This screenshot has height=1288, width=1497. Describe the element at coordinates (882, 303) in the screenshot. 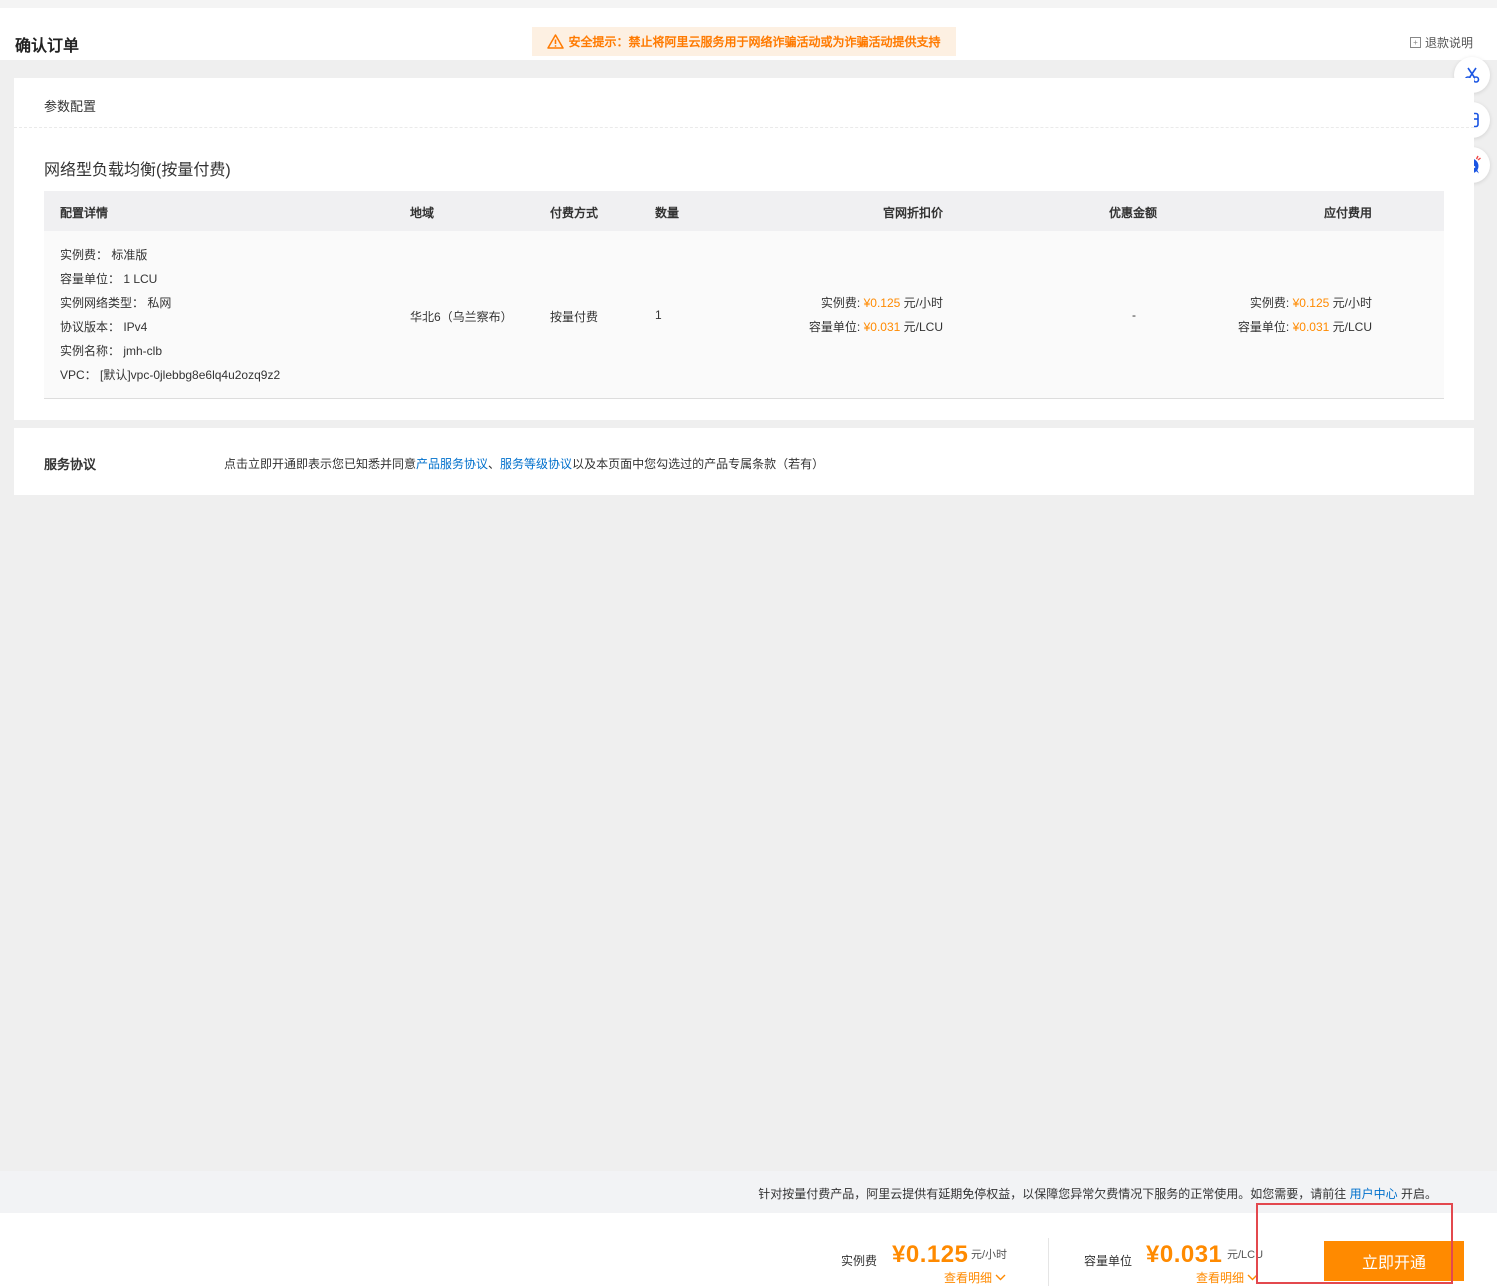

I see `list-price-instance-value: ¥0.125` at that location.